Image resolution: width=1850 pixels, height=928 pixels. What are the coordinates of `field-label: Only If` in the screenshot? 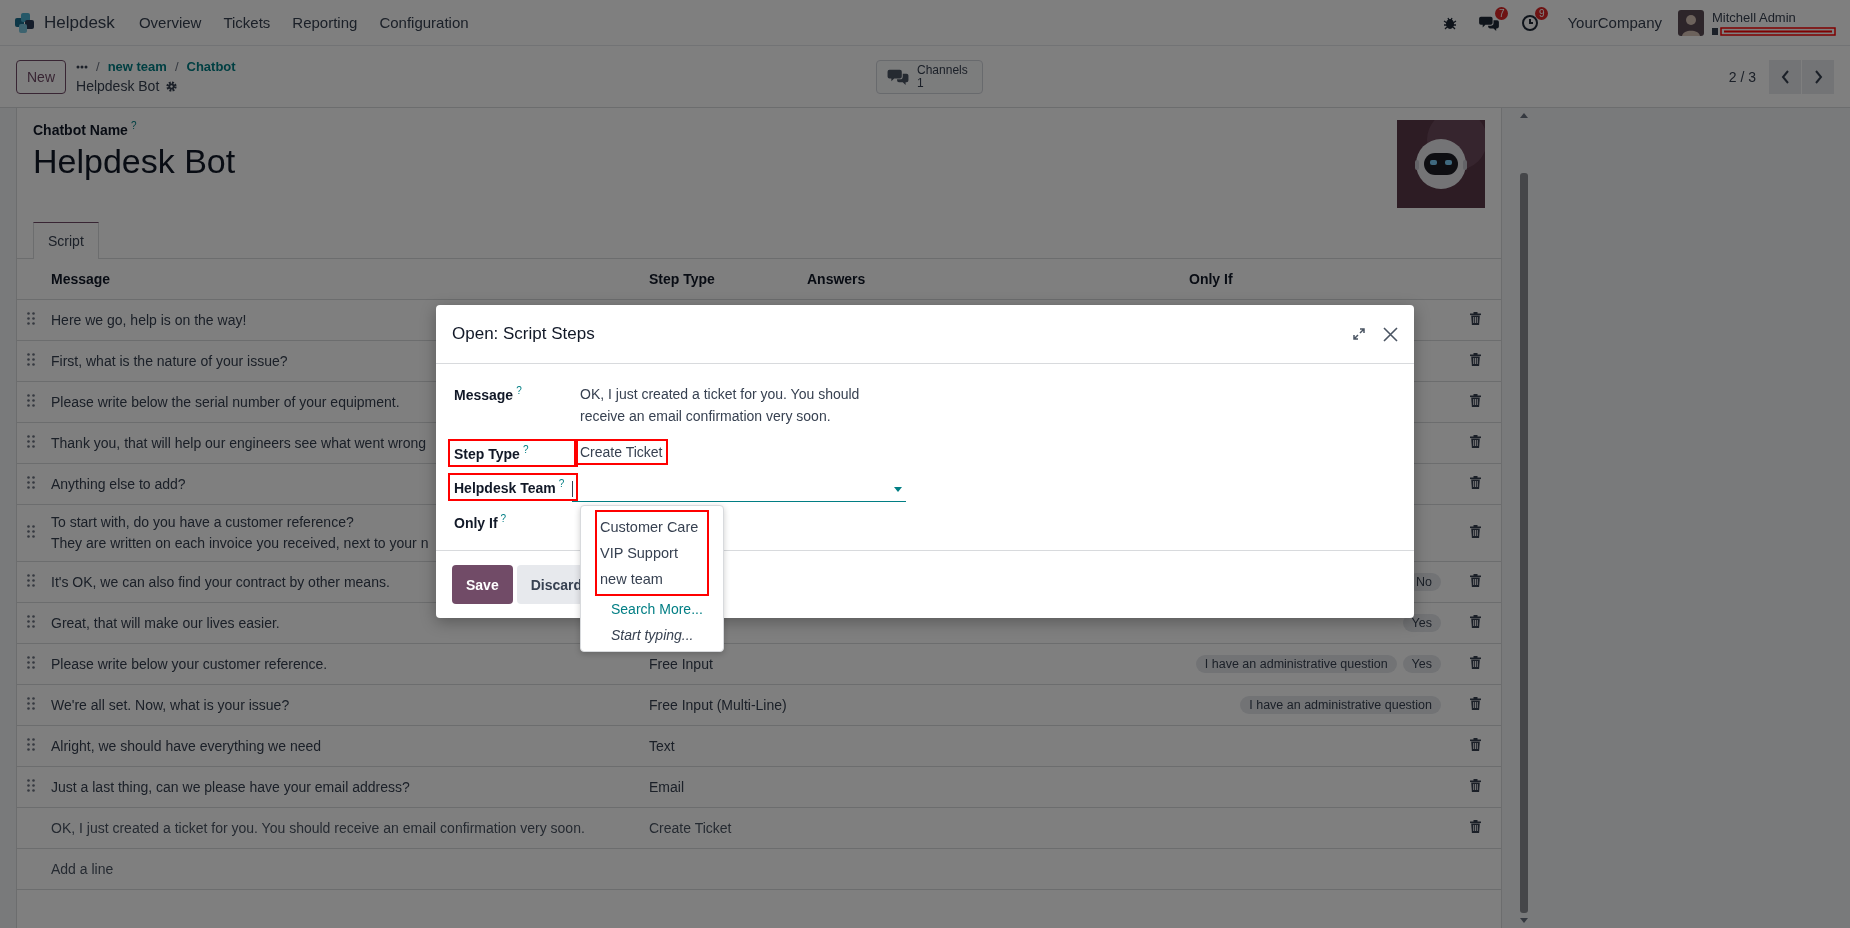 It's located at (476, 522).